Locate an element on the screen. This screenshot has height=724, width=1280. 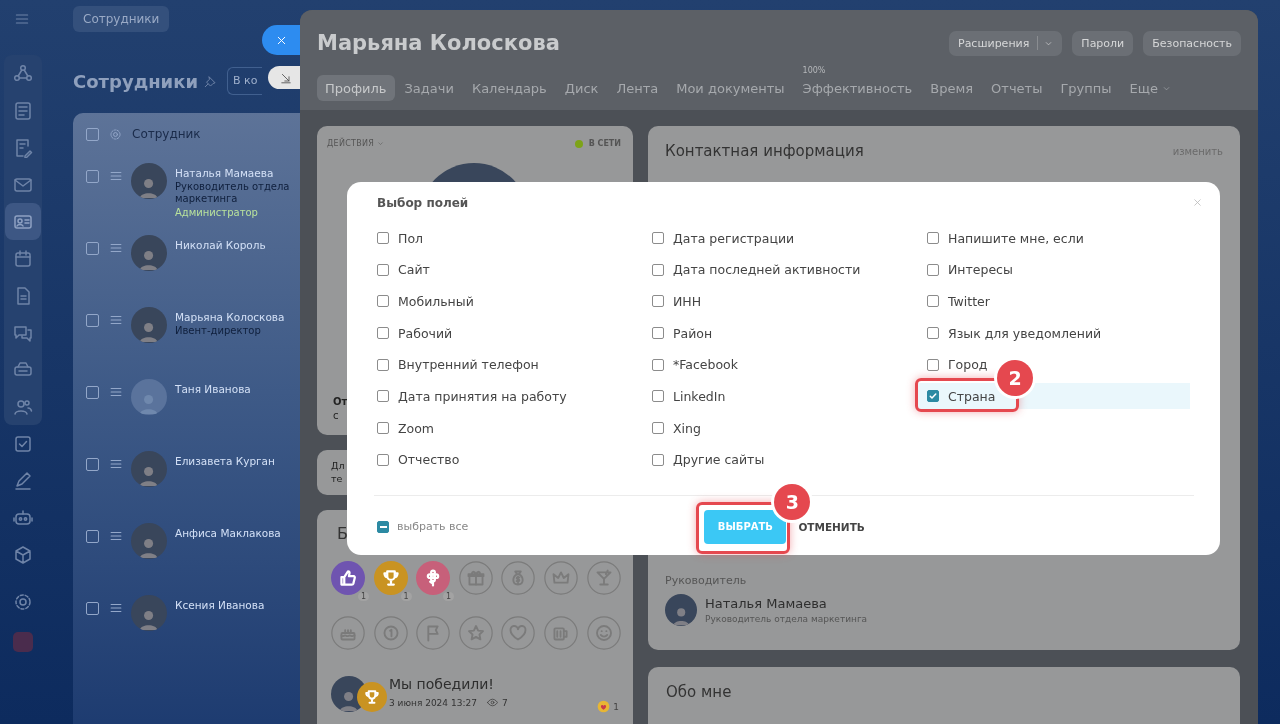
task-icon is located at coordinates (22, 443).